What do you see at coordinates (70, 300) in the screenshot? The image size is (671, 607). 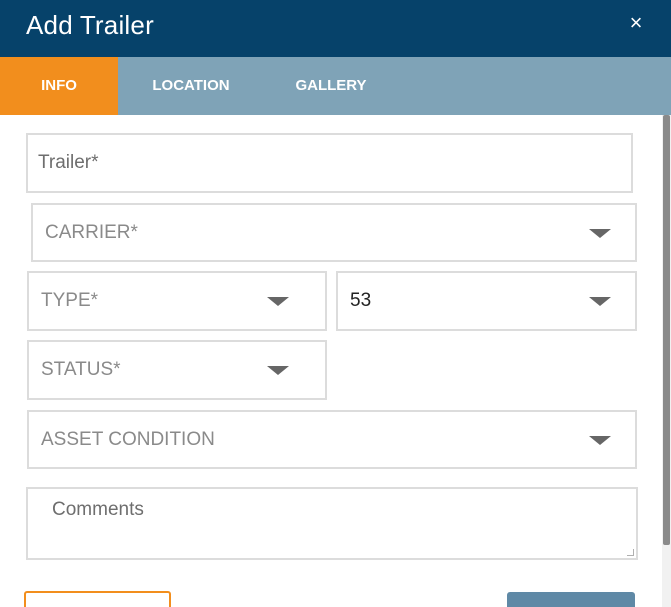 I see `type-placeholder: TYPE*` at bounding box center [70, 300].